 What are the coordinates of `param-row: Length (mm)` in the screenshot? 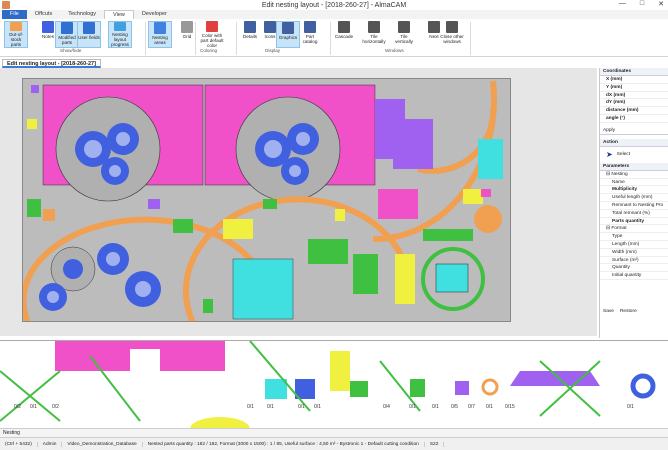 It's located at (634, 245).